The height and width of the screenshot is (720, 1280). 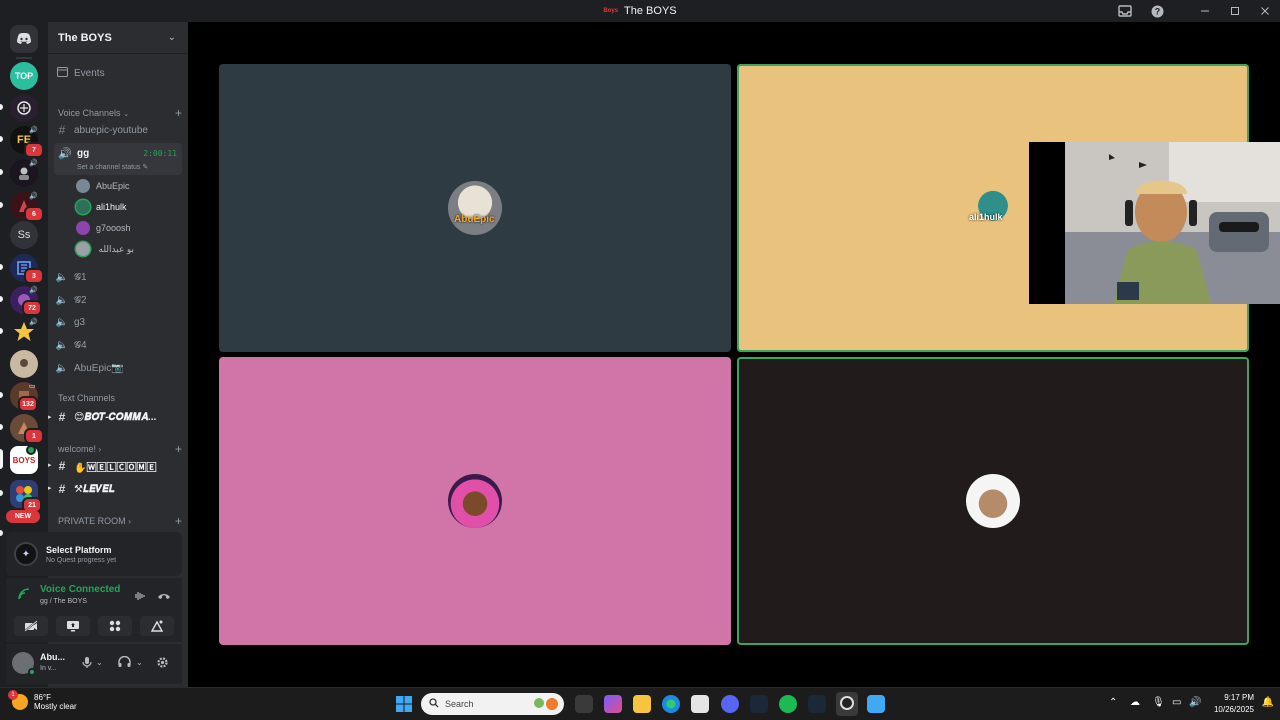 What do you see at coordinates (160, 153) in the screenshot?
I see `voice-timer: 2:00:11` at bounding box center [160, 153].